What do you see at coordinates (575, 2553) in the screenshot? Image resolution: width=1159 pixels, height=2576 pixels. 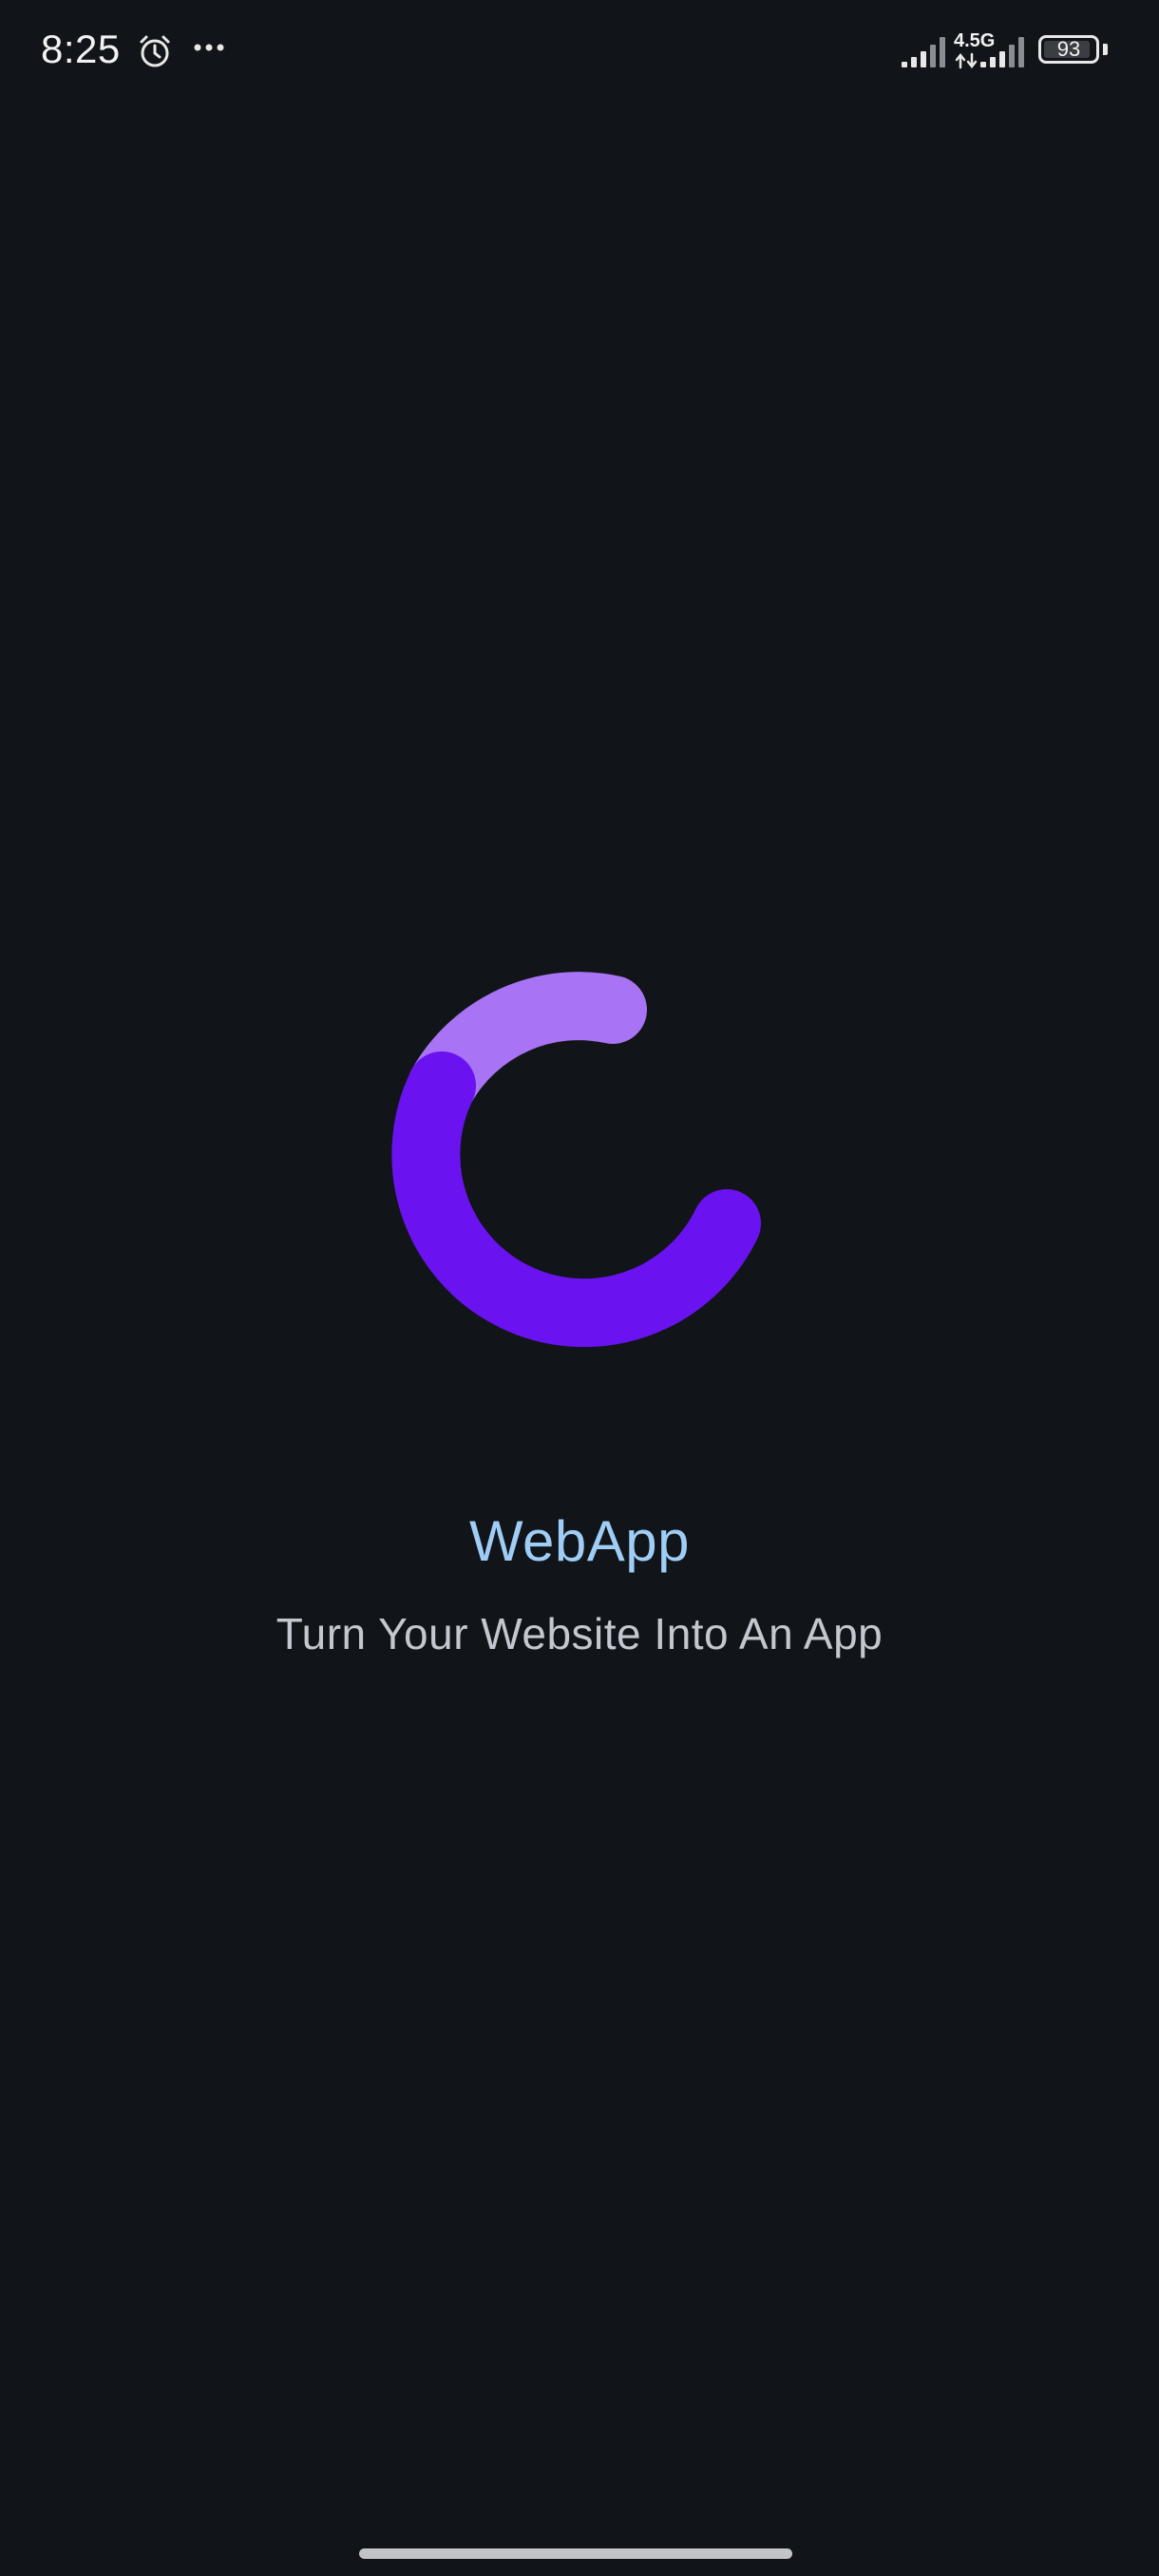 I see `home-indicator` at bounding box center [575, 2553].